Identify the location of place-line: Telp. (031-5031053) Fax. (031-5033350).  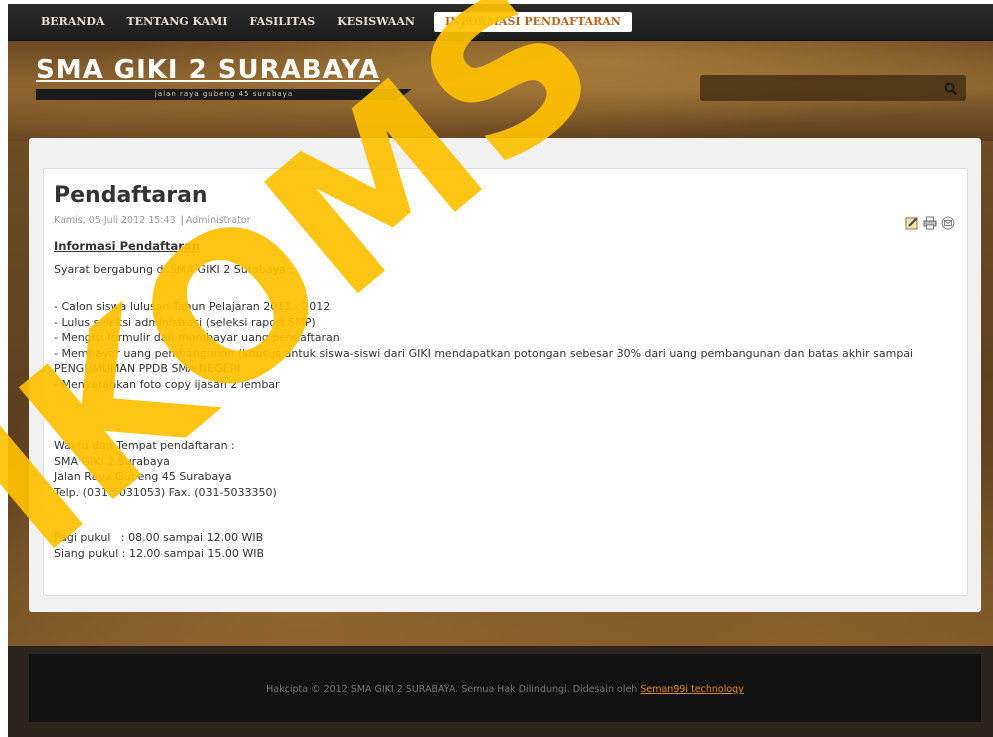
(165, 492).